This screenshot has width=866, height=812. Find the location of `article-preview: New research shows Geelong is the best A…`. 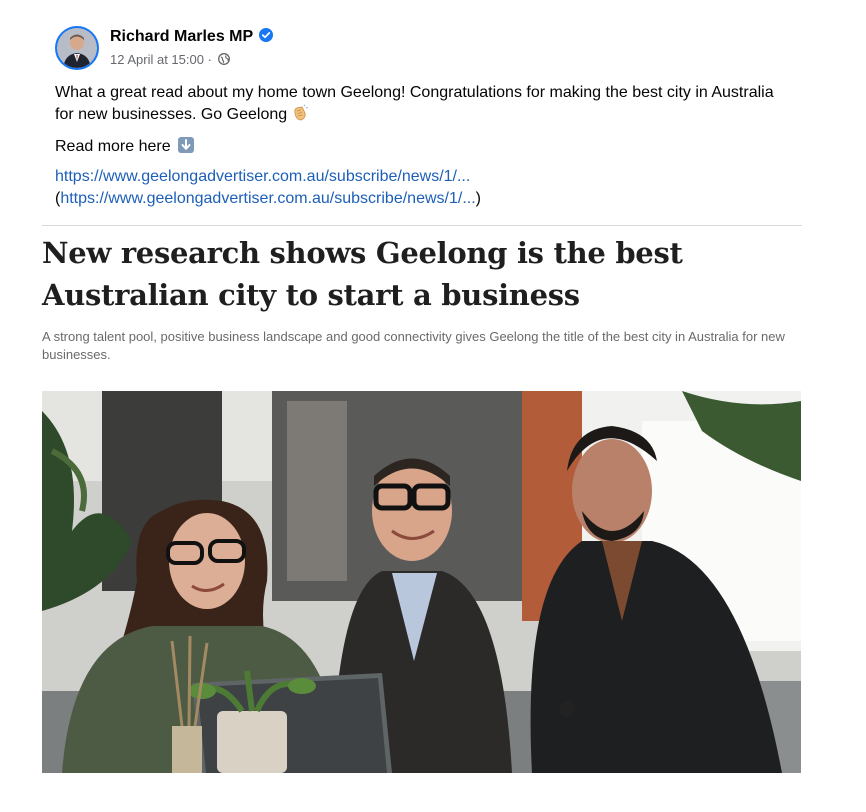

article-preview: New research shows Geelong is the best A… is located at coordinates (427, 297).